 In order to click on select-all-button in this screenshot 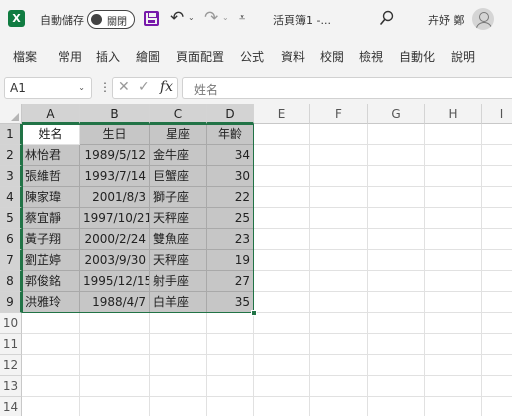, I will do `click(11, 114)`.